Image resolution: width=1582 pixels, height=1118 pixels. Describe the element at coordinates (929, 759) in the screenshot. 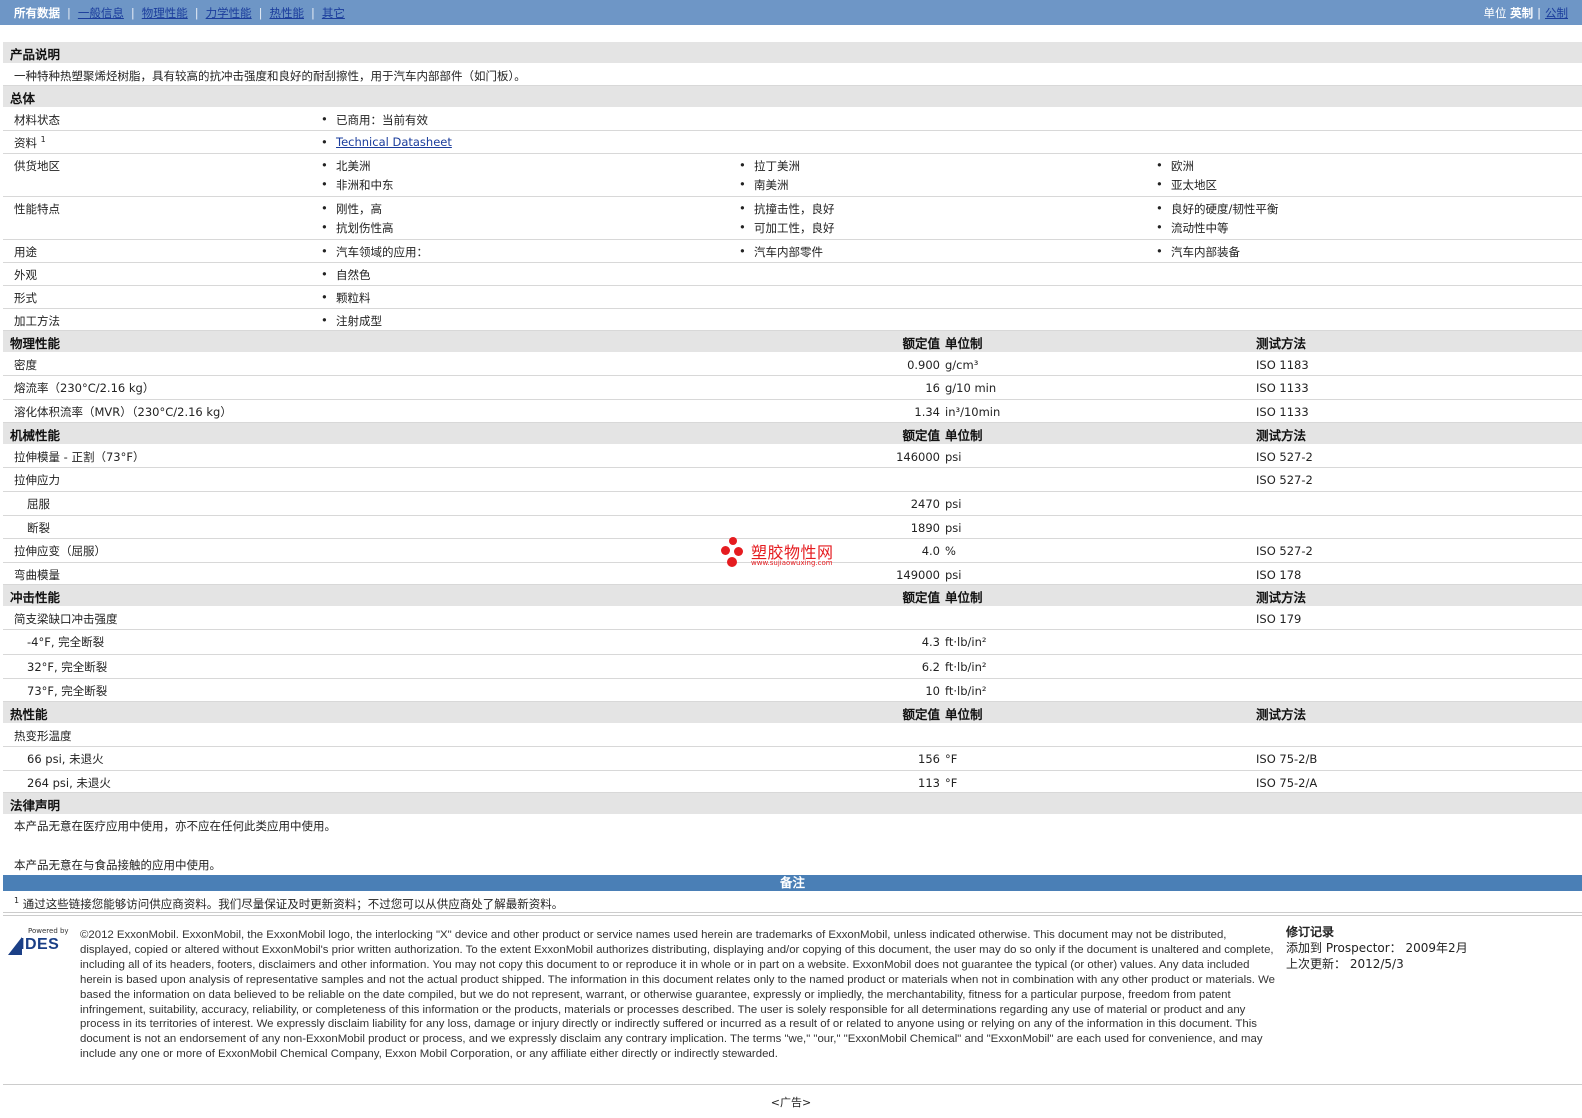

I see `property-value: 156` at that location.